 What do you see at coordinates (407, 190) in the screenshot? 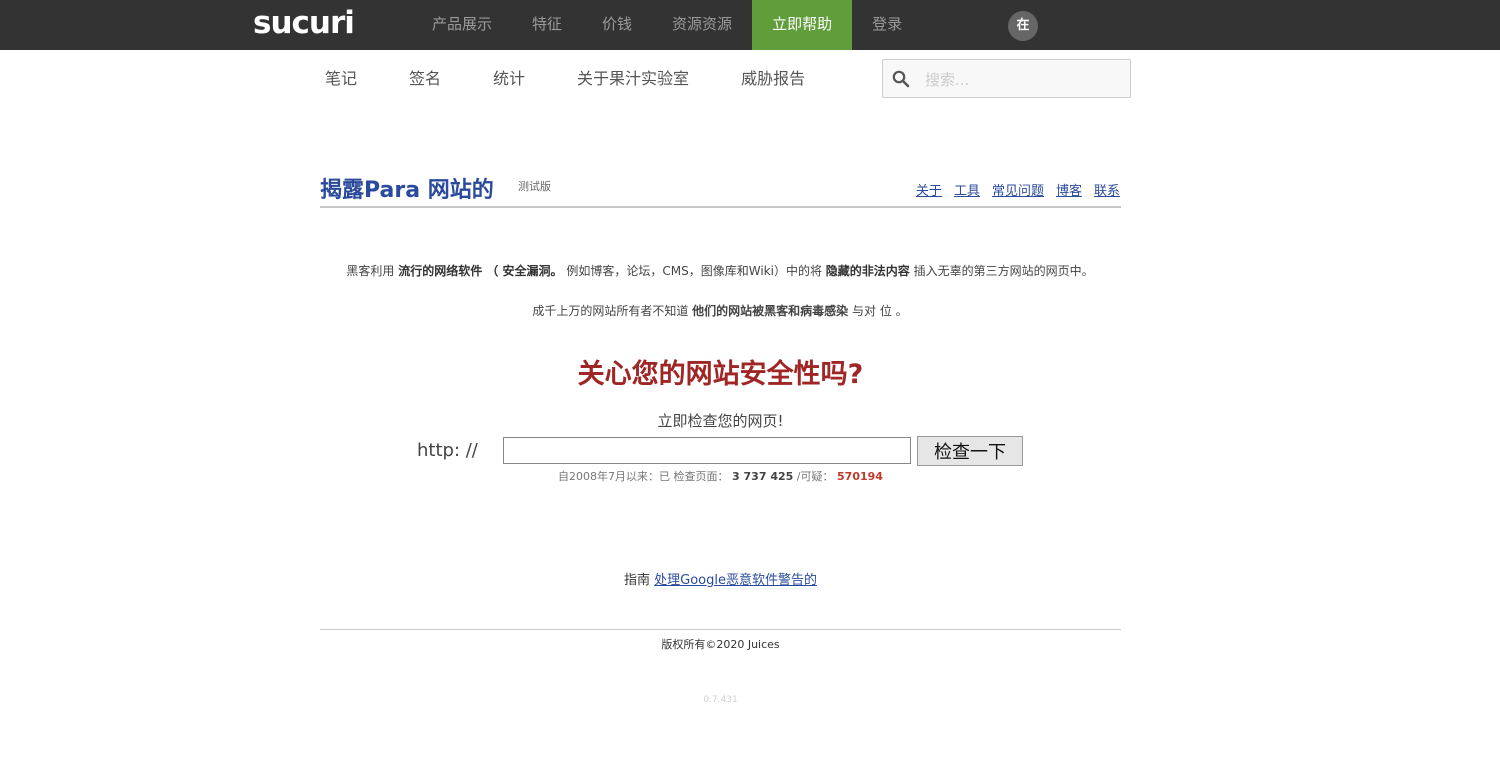
I see `page-title: 揭露Para 网站的` at bounding box center [407, 190].